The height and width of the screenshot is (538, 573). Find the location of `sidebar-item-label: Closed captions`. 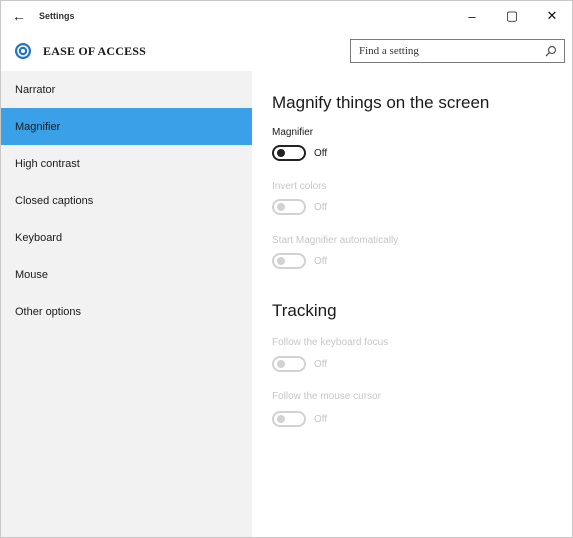

sidebar-item-label: Closed captions is located at coordinates (54, 200).